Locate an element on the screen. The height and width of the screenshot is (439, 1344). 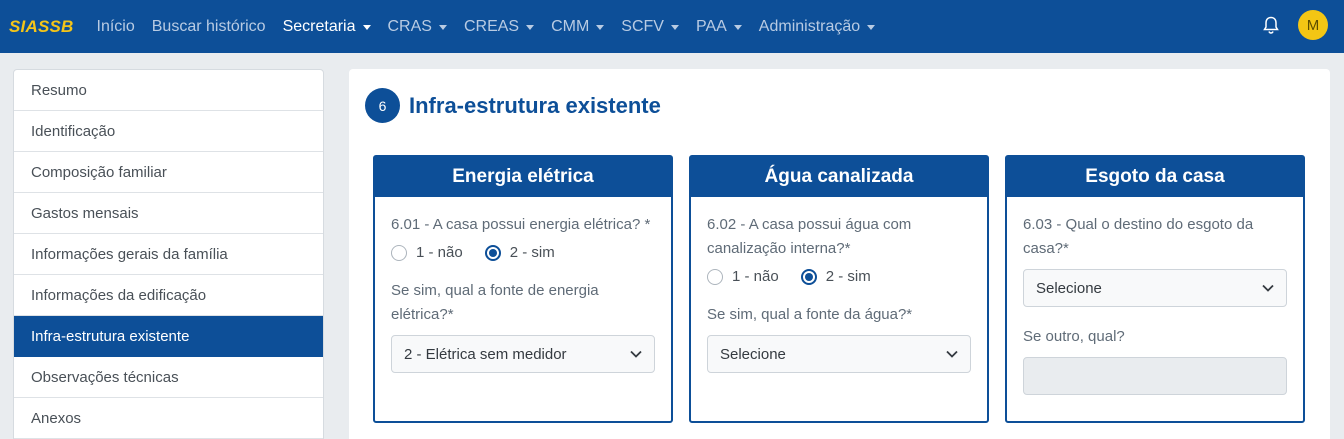
sidebar-item-composicao-familiar: Composição familiar is located at coordinates (168, 172).